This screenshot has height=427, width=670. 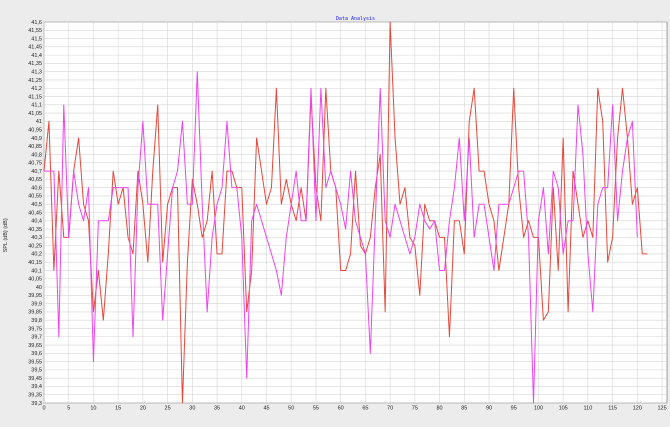 What do you see at coordinates (35, 164) in the screenshot?
I see `y-tick-label: 40,75` at bounding box center [35, 164].